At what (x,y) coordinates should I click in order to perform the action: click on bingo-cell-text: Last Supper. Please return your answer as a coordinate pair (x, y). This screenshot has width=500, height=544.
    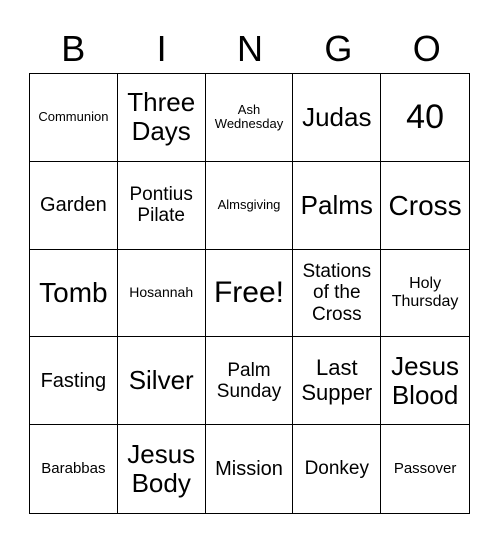
    Looking at the image, I should click on (337, 380).